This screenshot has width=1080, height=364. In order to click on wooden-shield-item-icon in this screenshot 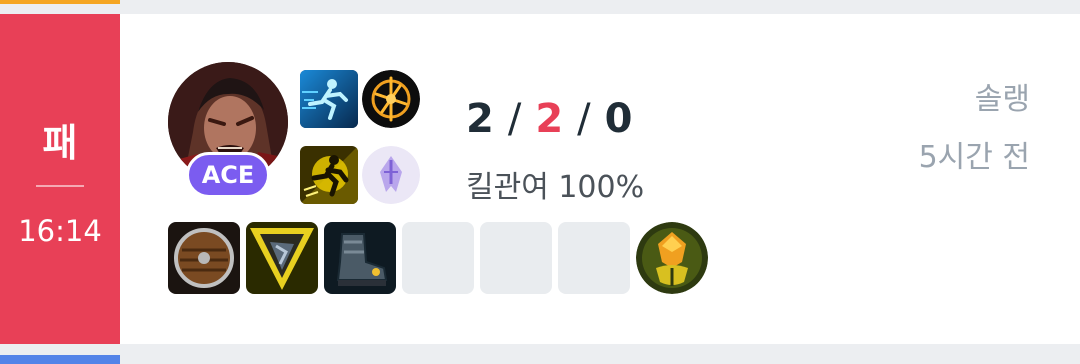, I will do `click(204, 258)`.